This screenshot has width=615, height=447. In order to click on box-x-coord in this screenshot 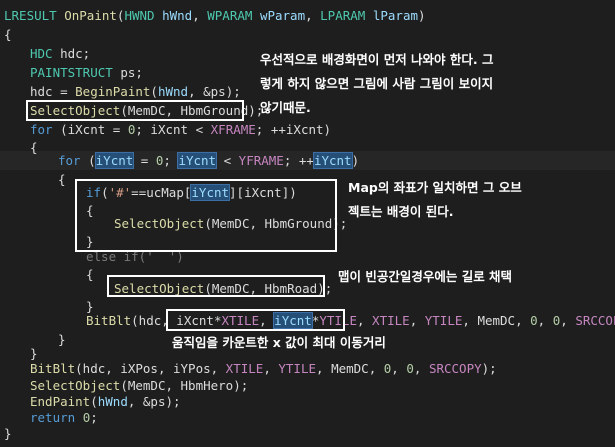, I will do `click(255, 320)`.